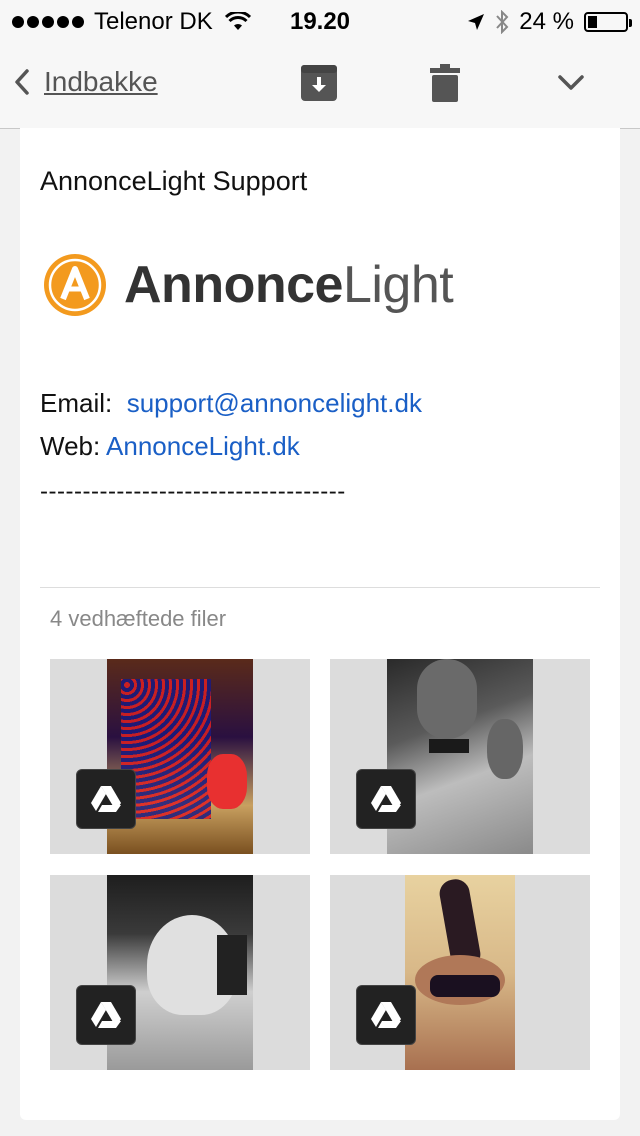 This screenshot has width=640, height=1136. Describe the element at coordinates (75, 285) in the screenshot. I see `logo-badge-icon` at that location.